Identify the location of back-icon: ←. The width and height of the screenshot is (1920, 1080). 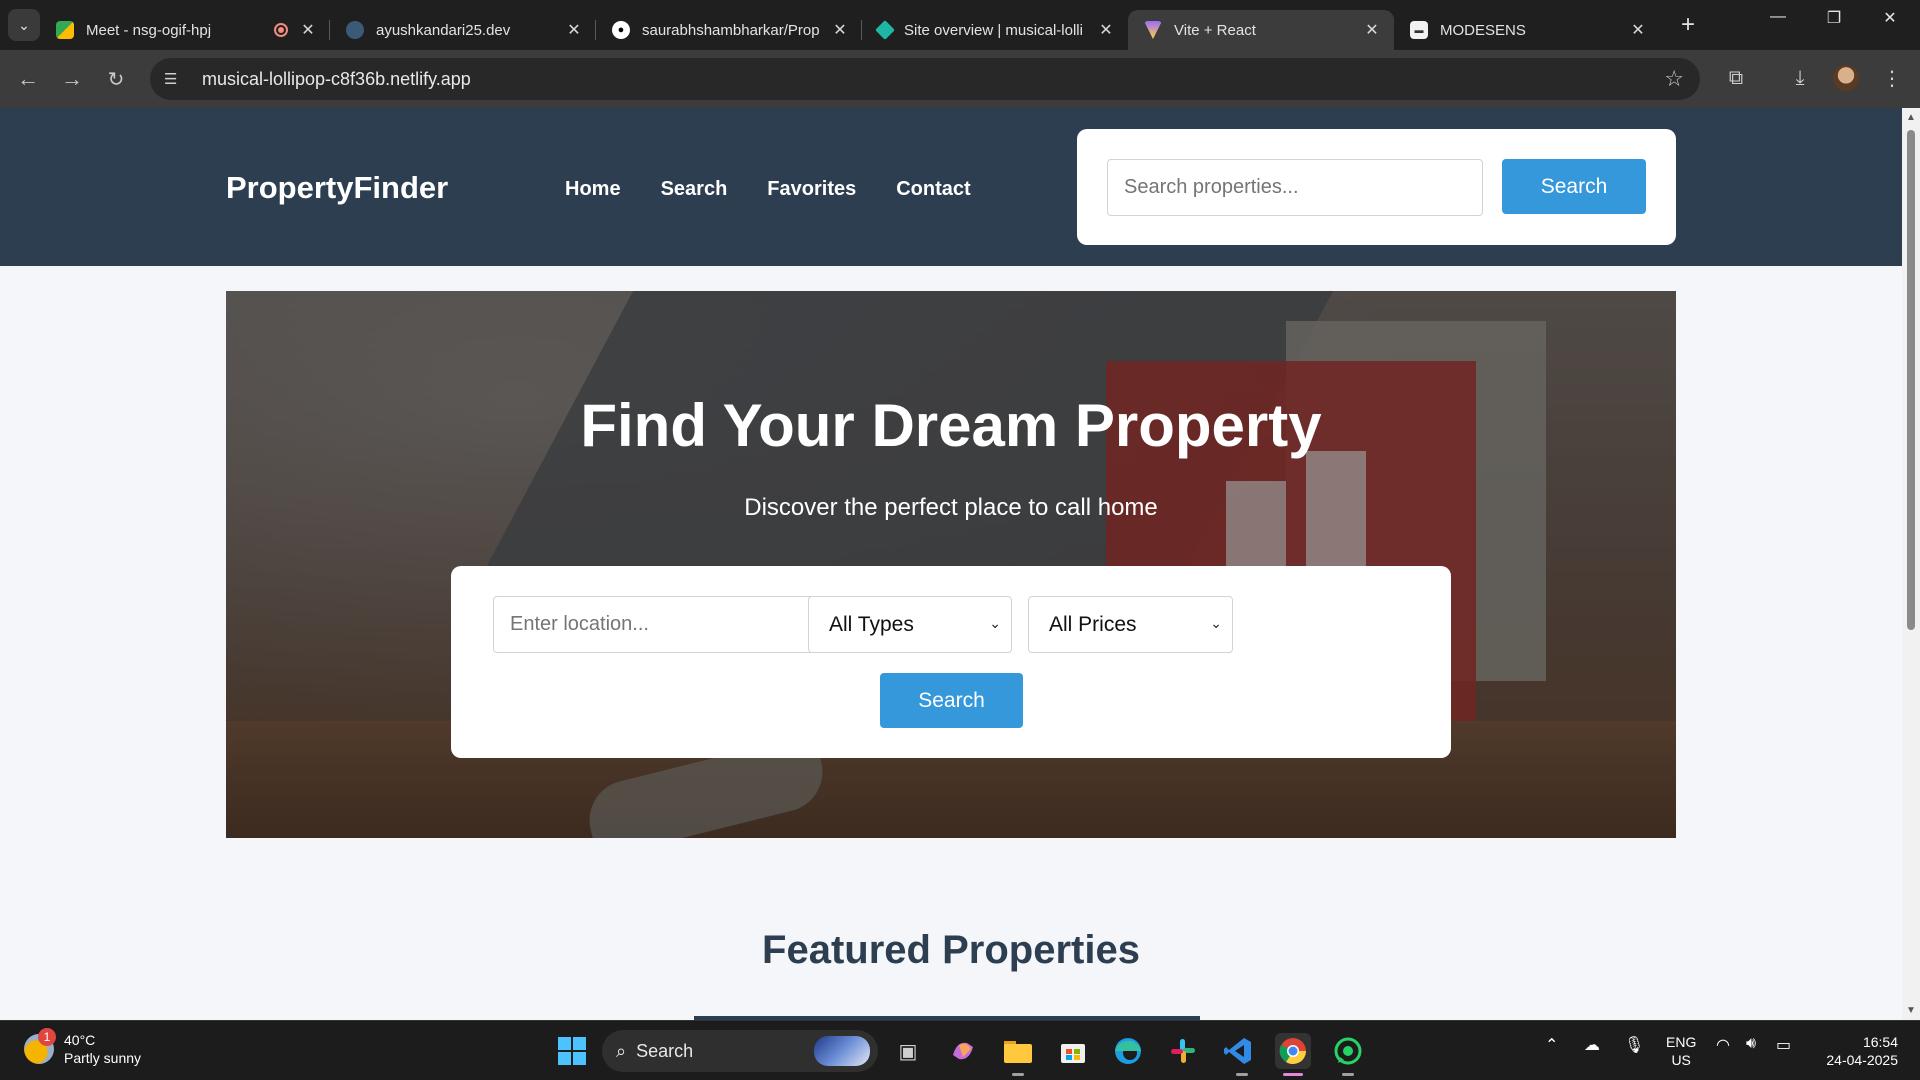
(28, 79).